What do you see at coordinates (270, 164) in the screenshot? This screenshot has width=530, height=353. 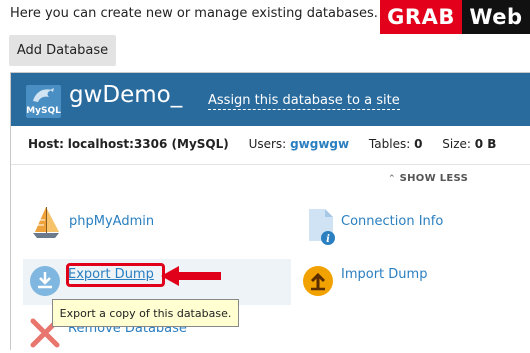 I see `info-divider` at bounding box center [270, 164].